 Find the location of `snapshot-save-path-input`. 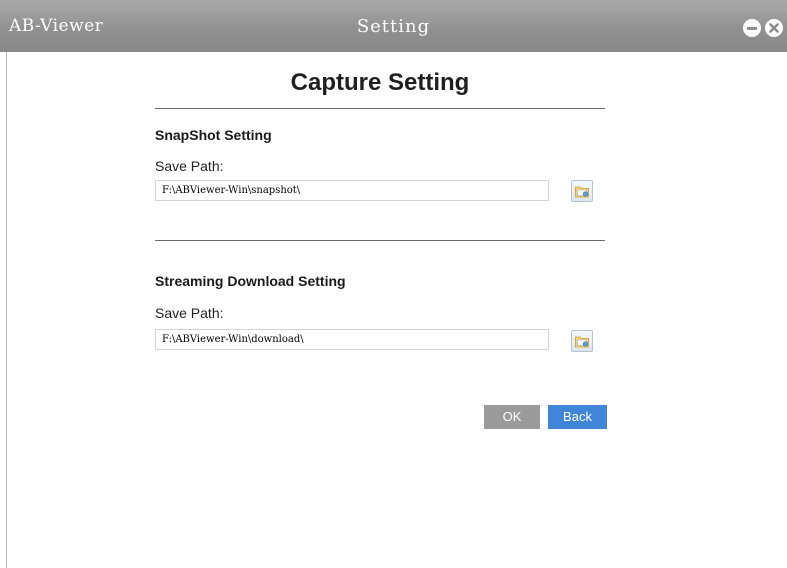

snapshot-save-path-input is located at coordinates (352, 190).